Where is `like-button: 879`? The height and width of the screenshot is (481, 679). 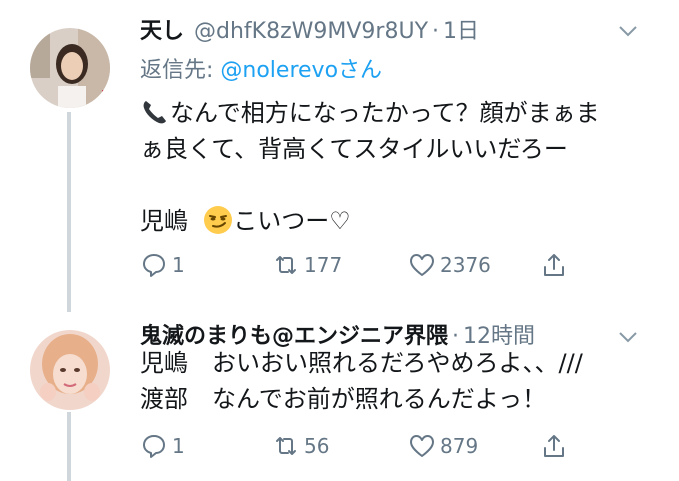
like-button: 879 is located at coordinates (443, 446).